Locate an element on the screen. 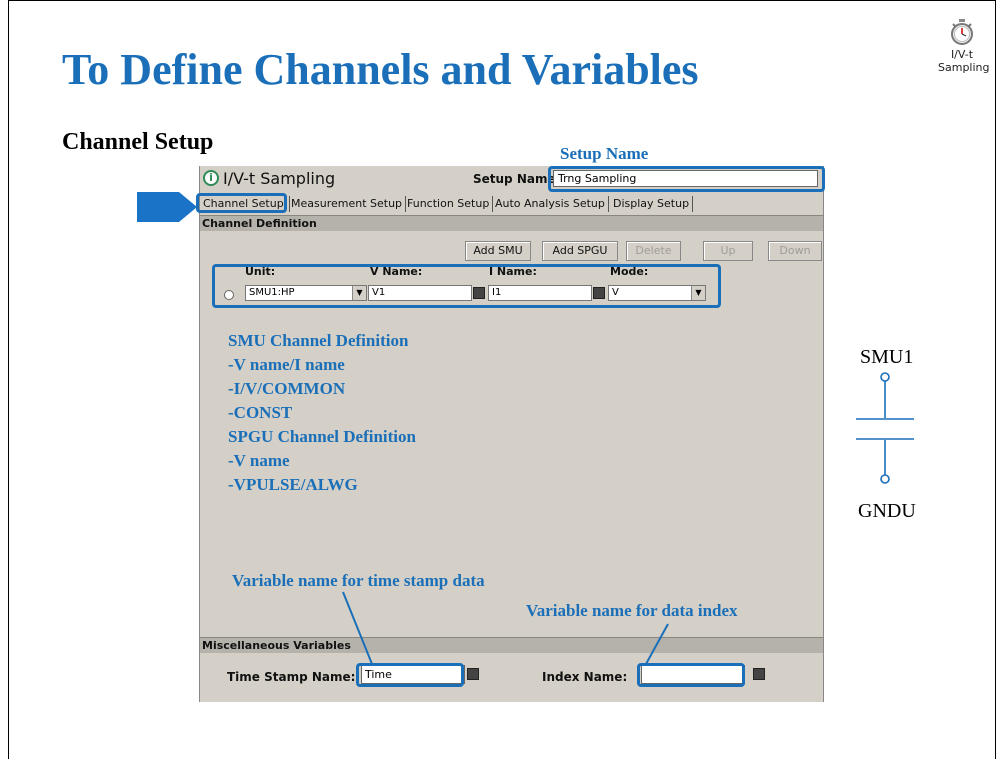 This screenshot has width=1004, height=759. capacitor-icon is located at coordinates (885, 428).